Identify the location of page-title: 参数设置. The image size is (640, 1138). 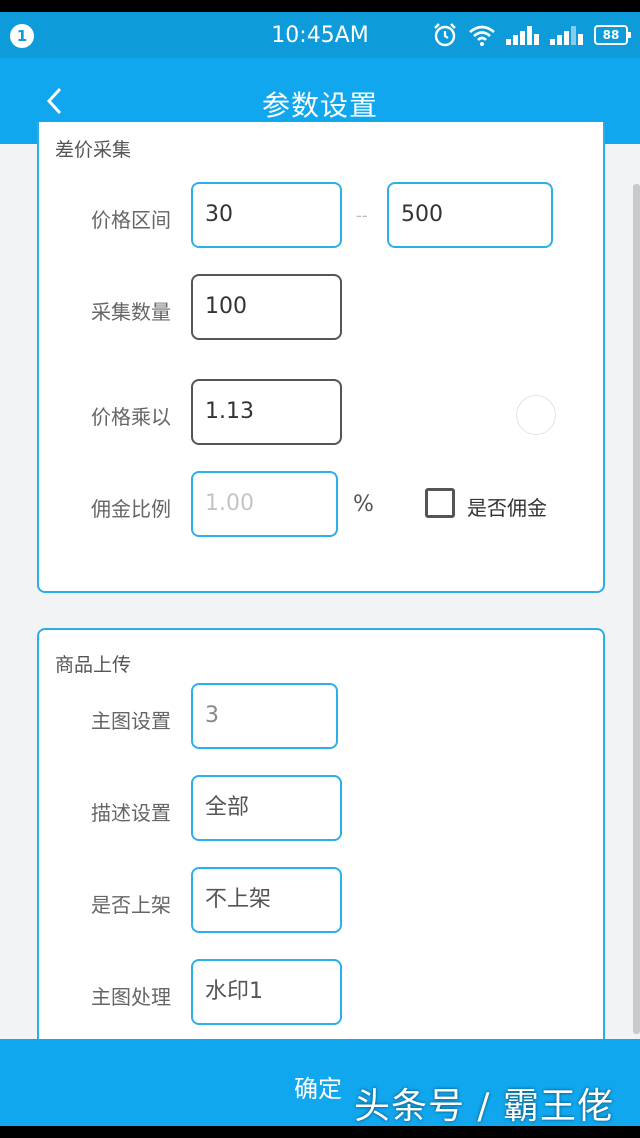
(319, 105).